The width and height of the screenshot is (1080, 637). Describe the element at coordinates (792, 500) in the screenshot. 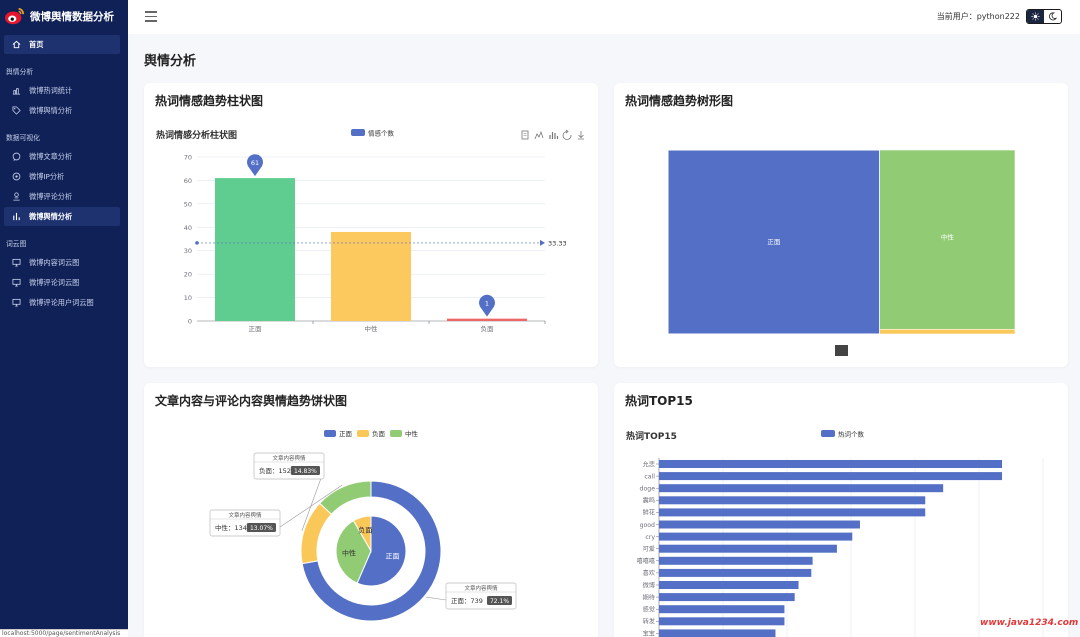

I see `bar-震鸣` at that location.